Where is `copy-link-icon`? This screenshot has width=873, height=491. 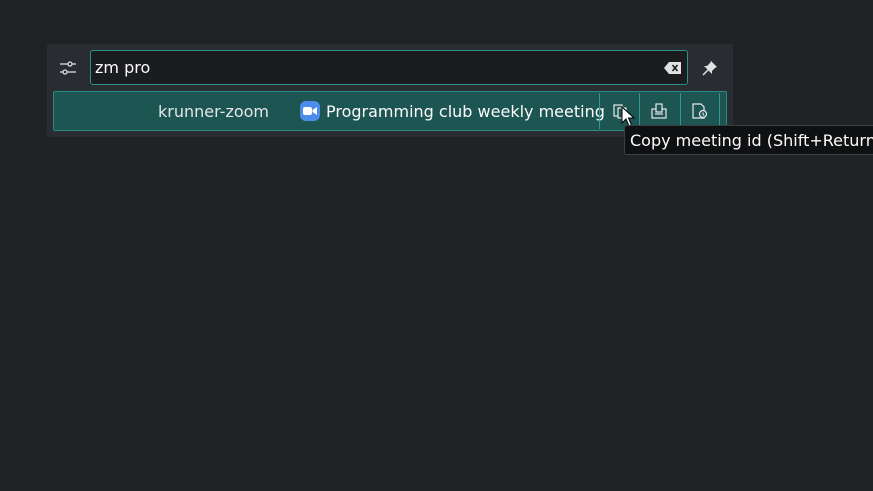
copy-link-icon is located at coordinates (658, 111).